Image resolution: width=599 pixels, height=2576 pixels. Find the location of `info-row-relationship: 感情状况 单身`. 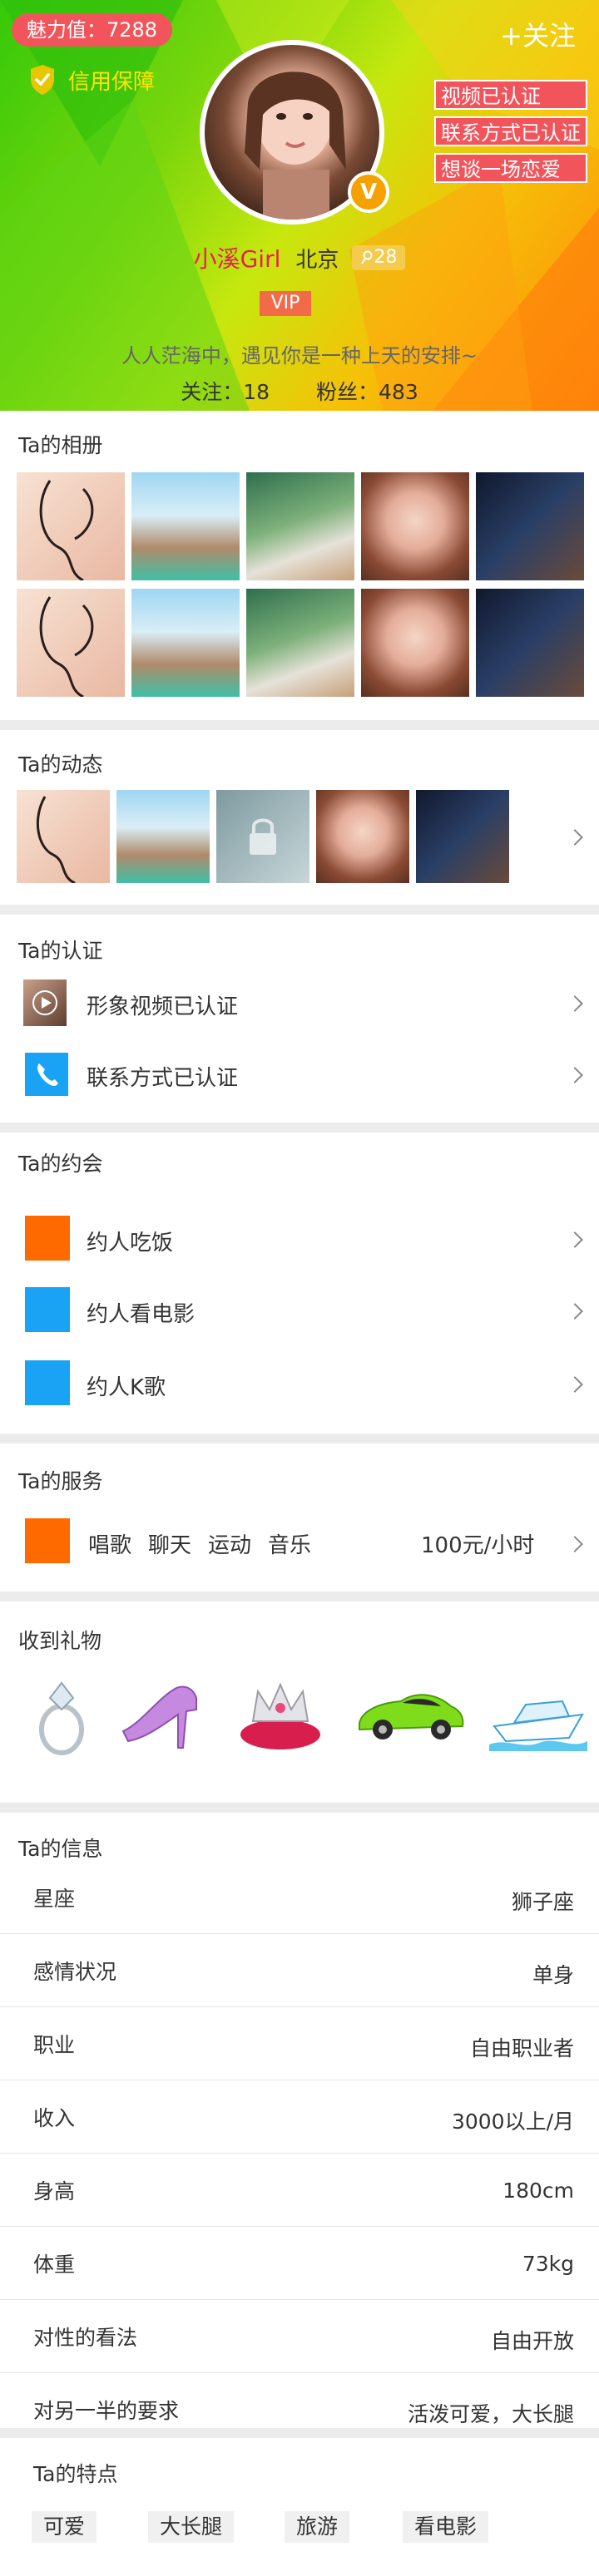

info-row-relationship: 感情状况 单身 is located at coordinates (299, 1971).